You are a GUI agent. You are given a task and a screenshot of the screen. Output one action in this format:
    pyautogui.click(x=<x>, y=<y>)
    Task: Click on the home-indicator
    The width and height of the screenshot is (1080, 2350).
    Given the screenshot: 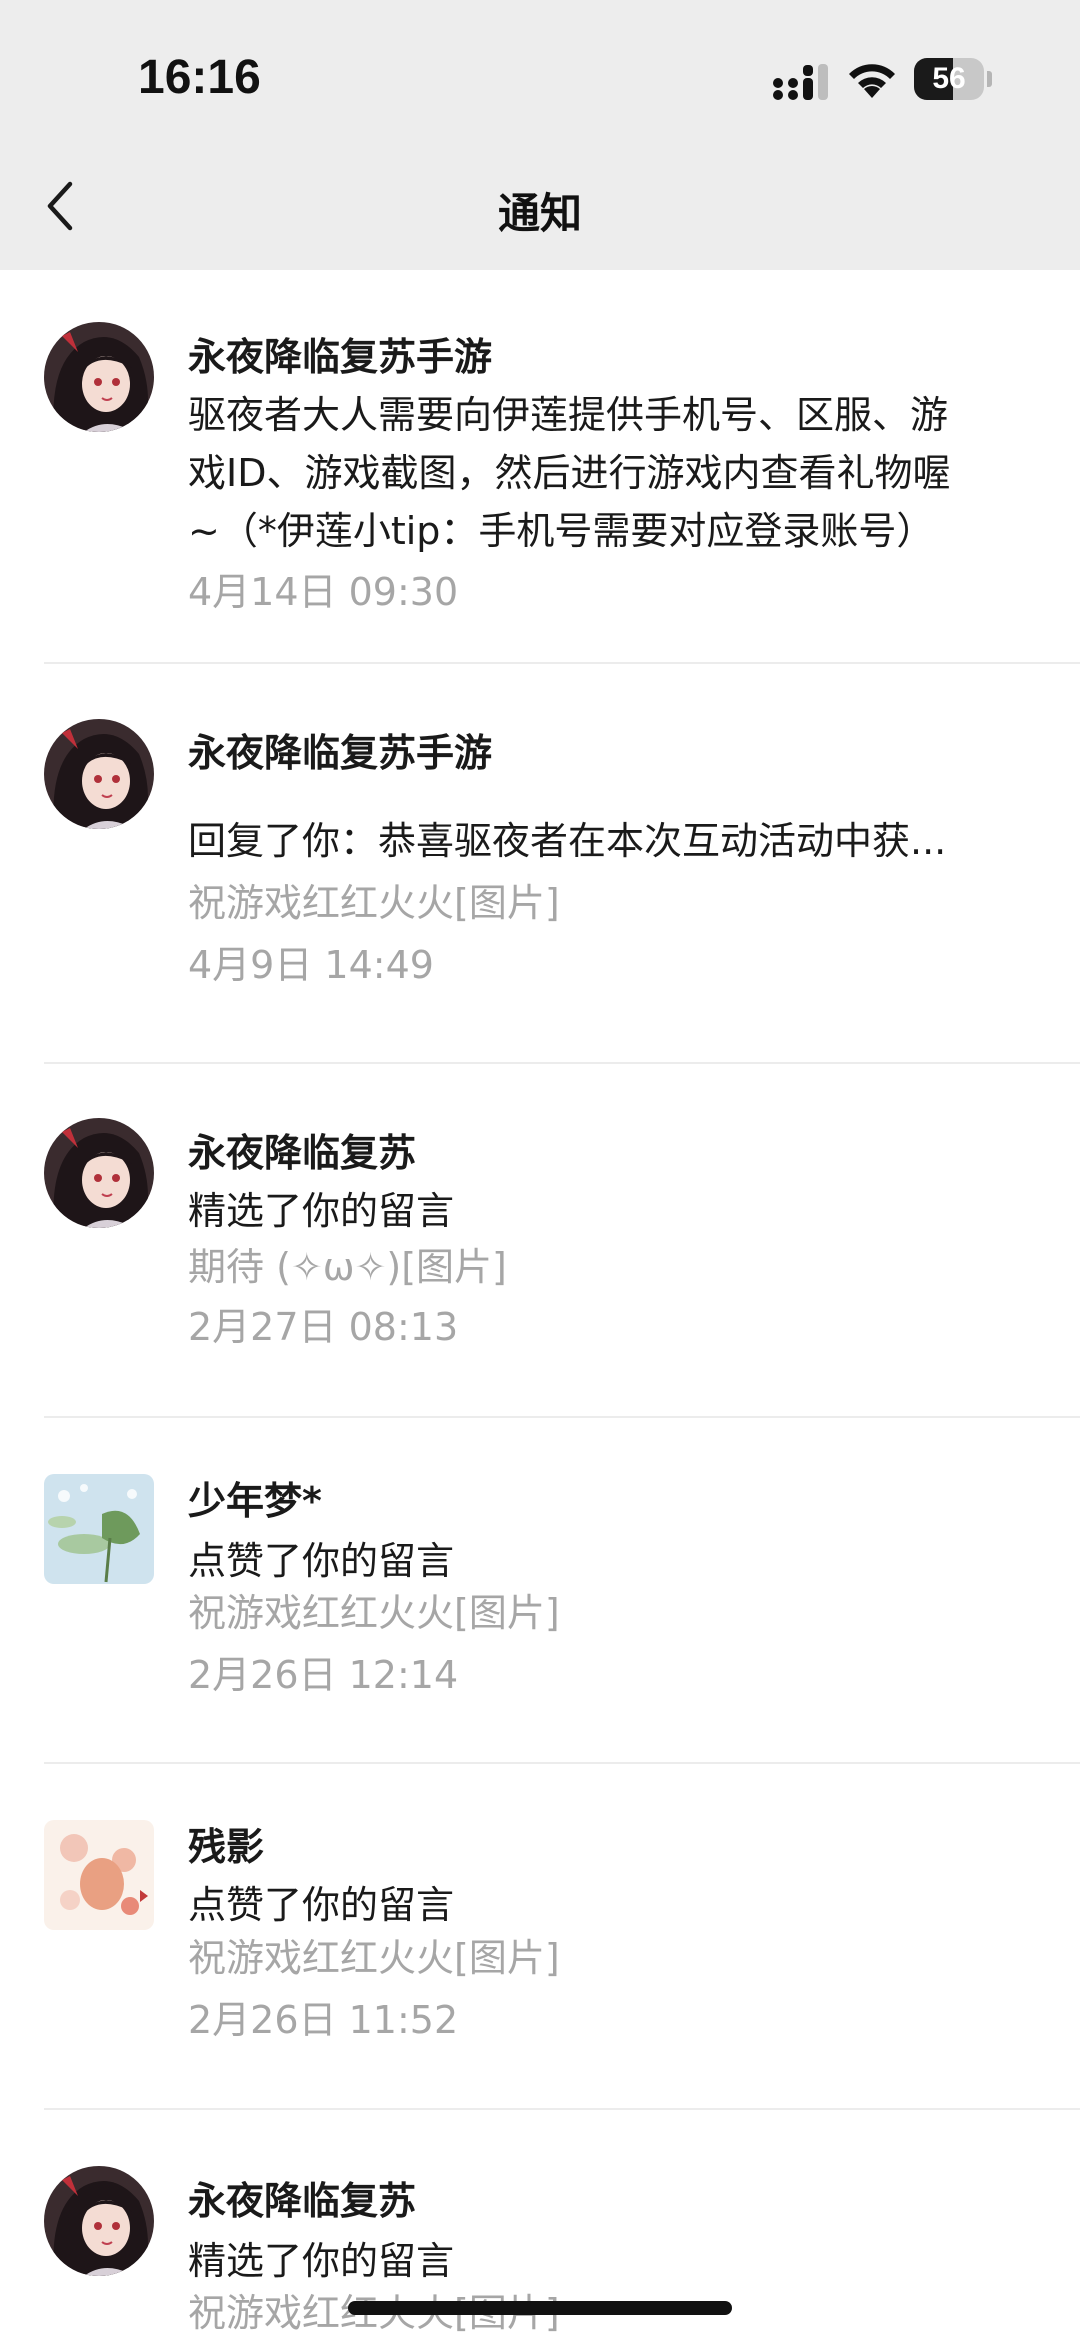 What is the action you would take?
    pyautogui.click(x=540, y=2308)
    